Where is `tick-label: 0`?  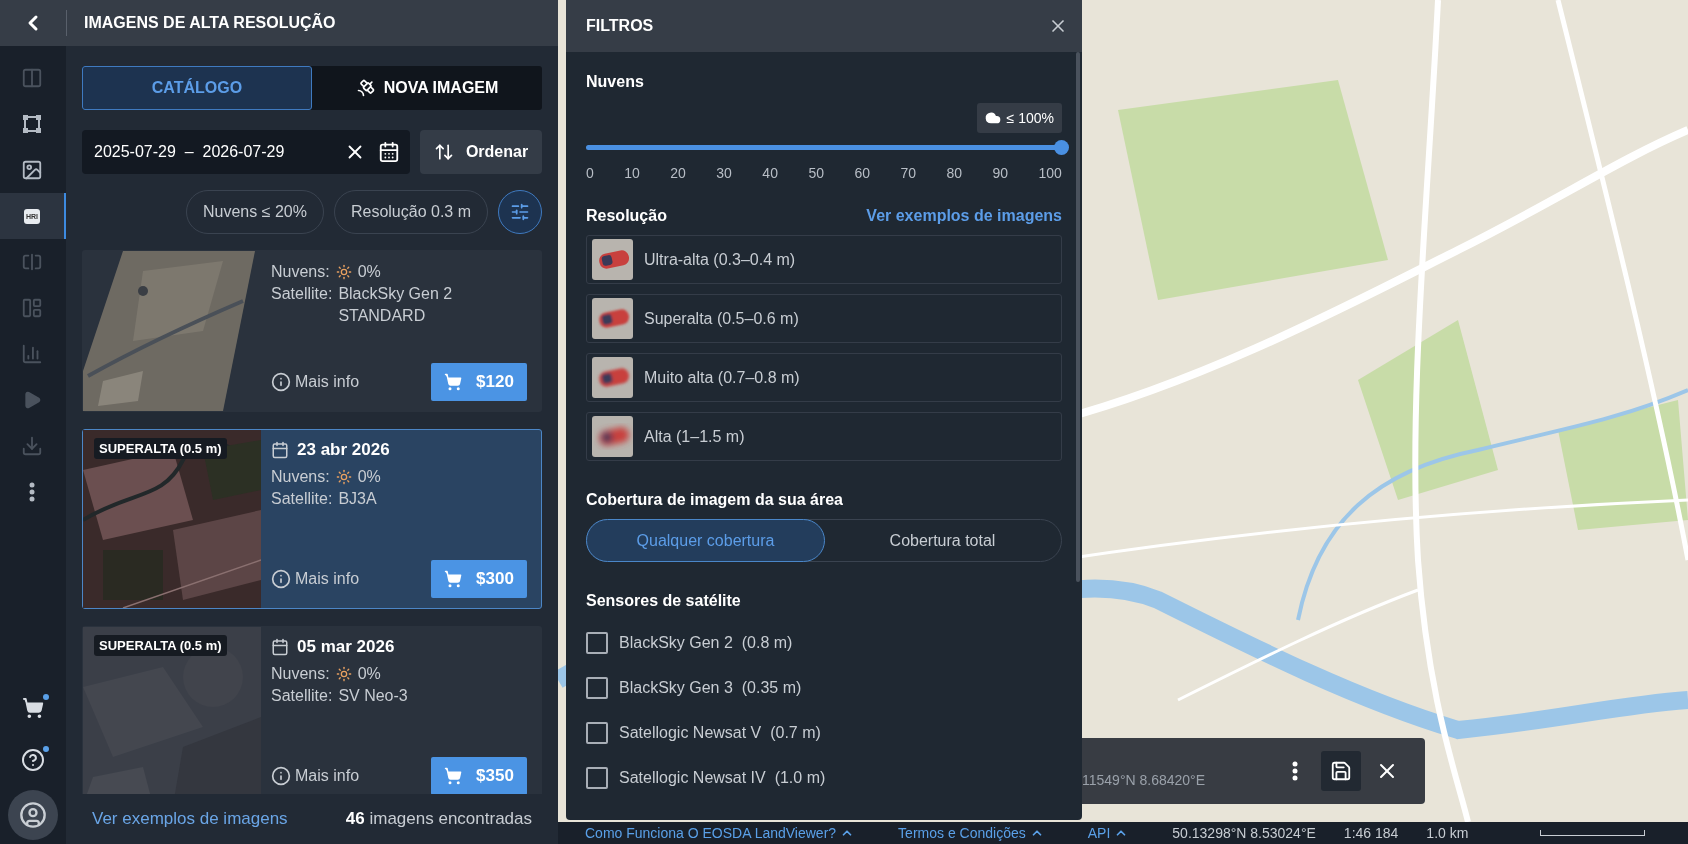
tick-label: 0 is located at coordinates (590, 173).